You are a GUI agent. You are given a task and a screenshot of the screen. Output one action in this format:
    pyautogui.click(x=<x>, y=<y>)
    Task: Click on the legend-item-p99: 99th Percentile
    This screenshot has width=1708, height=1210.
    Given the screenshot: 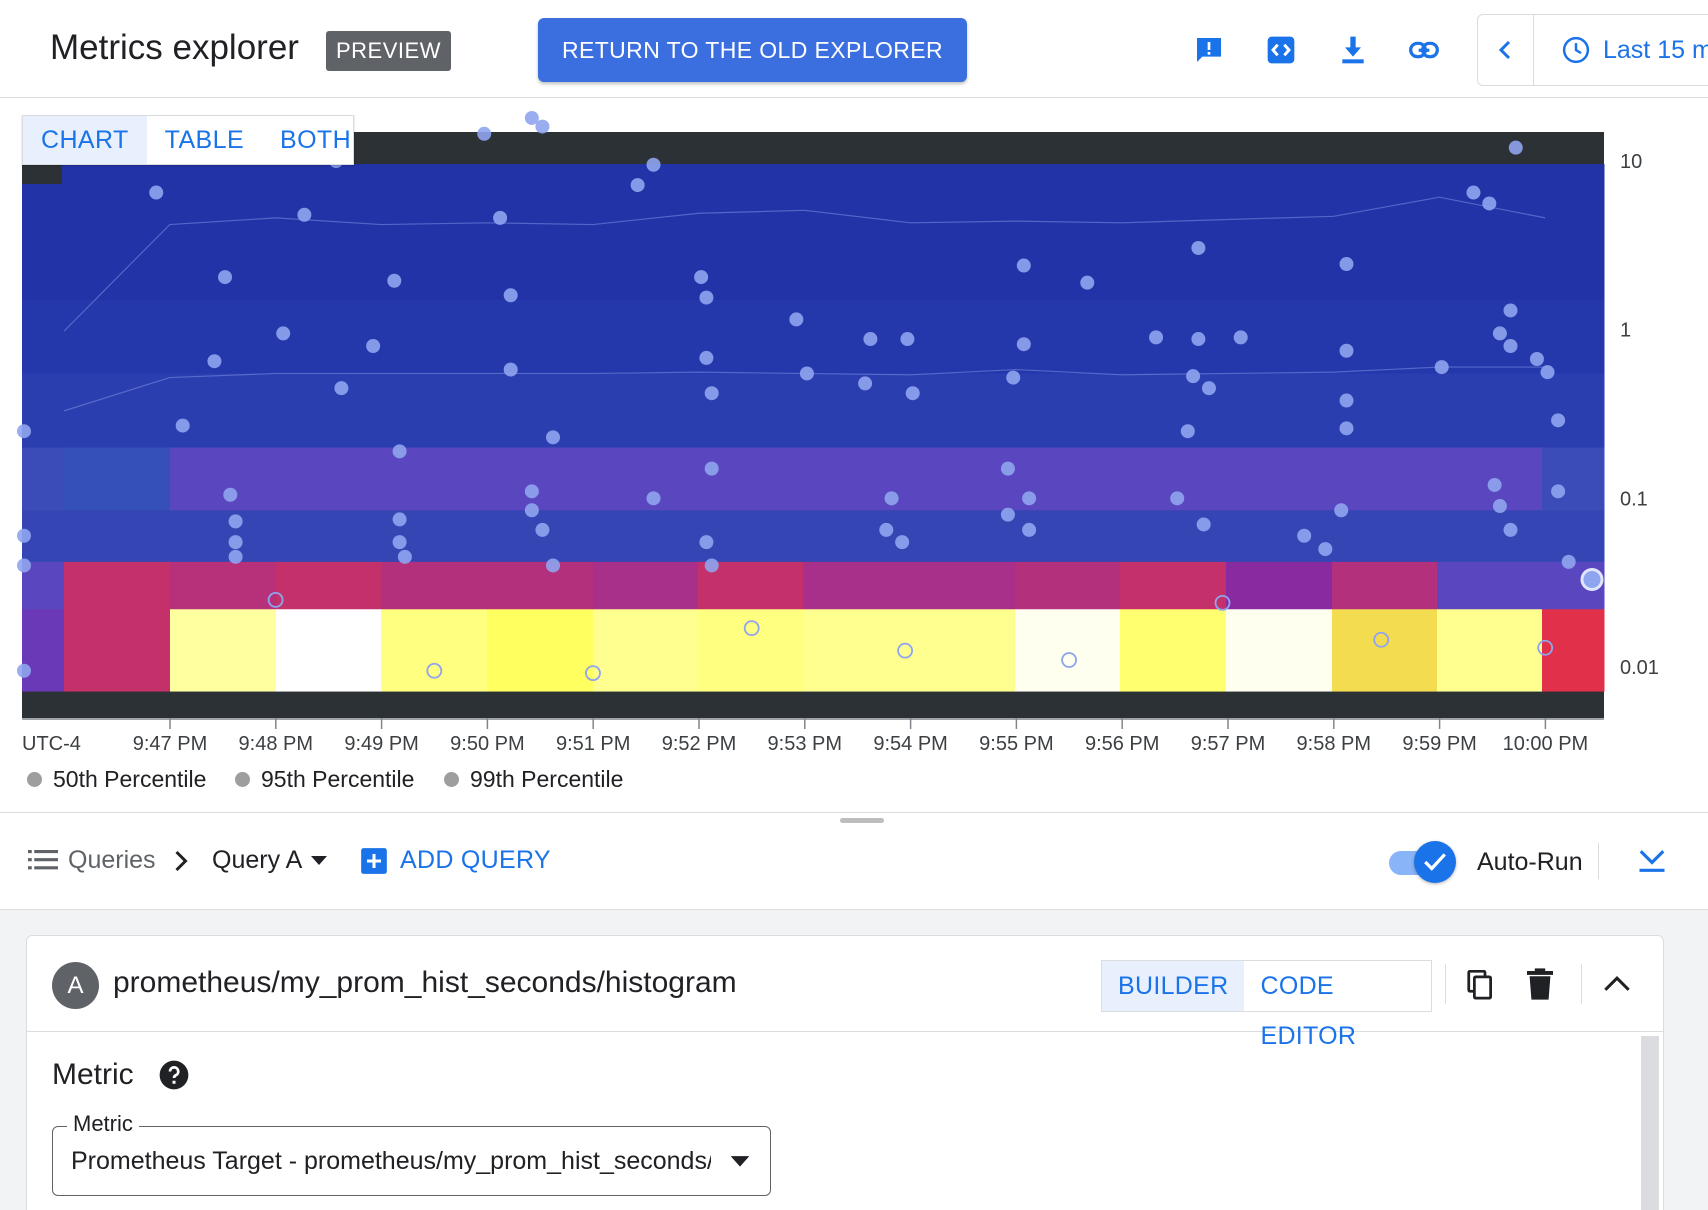 What is the action you would take?
    pyautogui.click(x=533, y=779)
    